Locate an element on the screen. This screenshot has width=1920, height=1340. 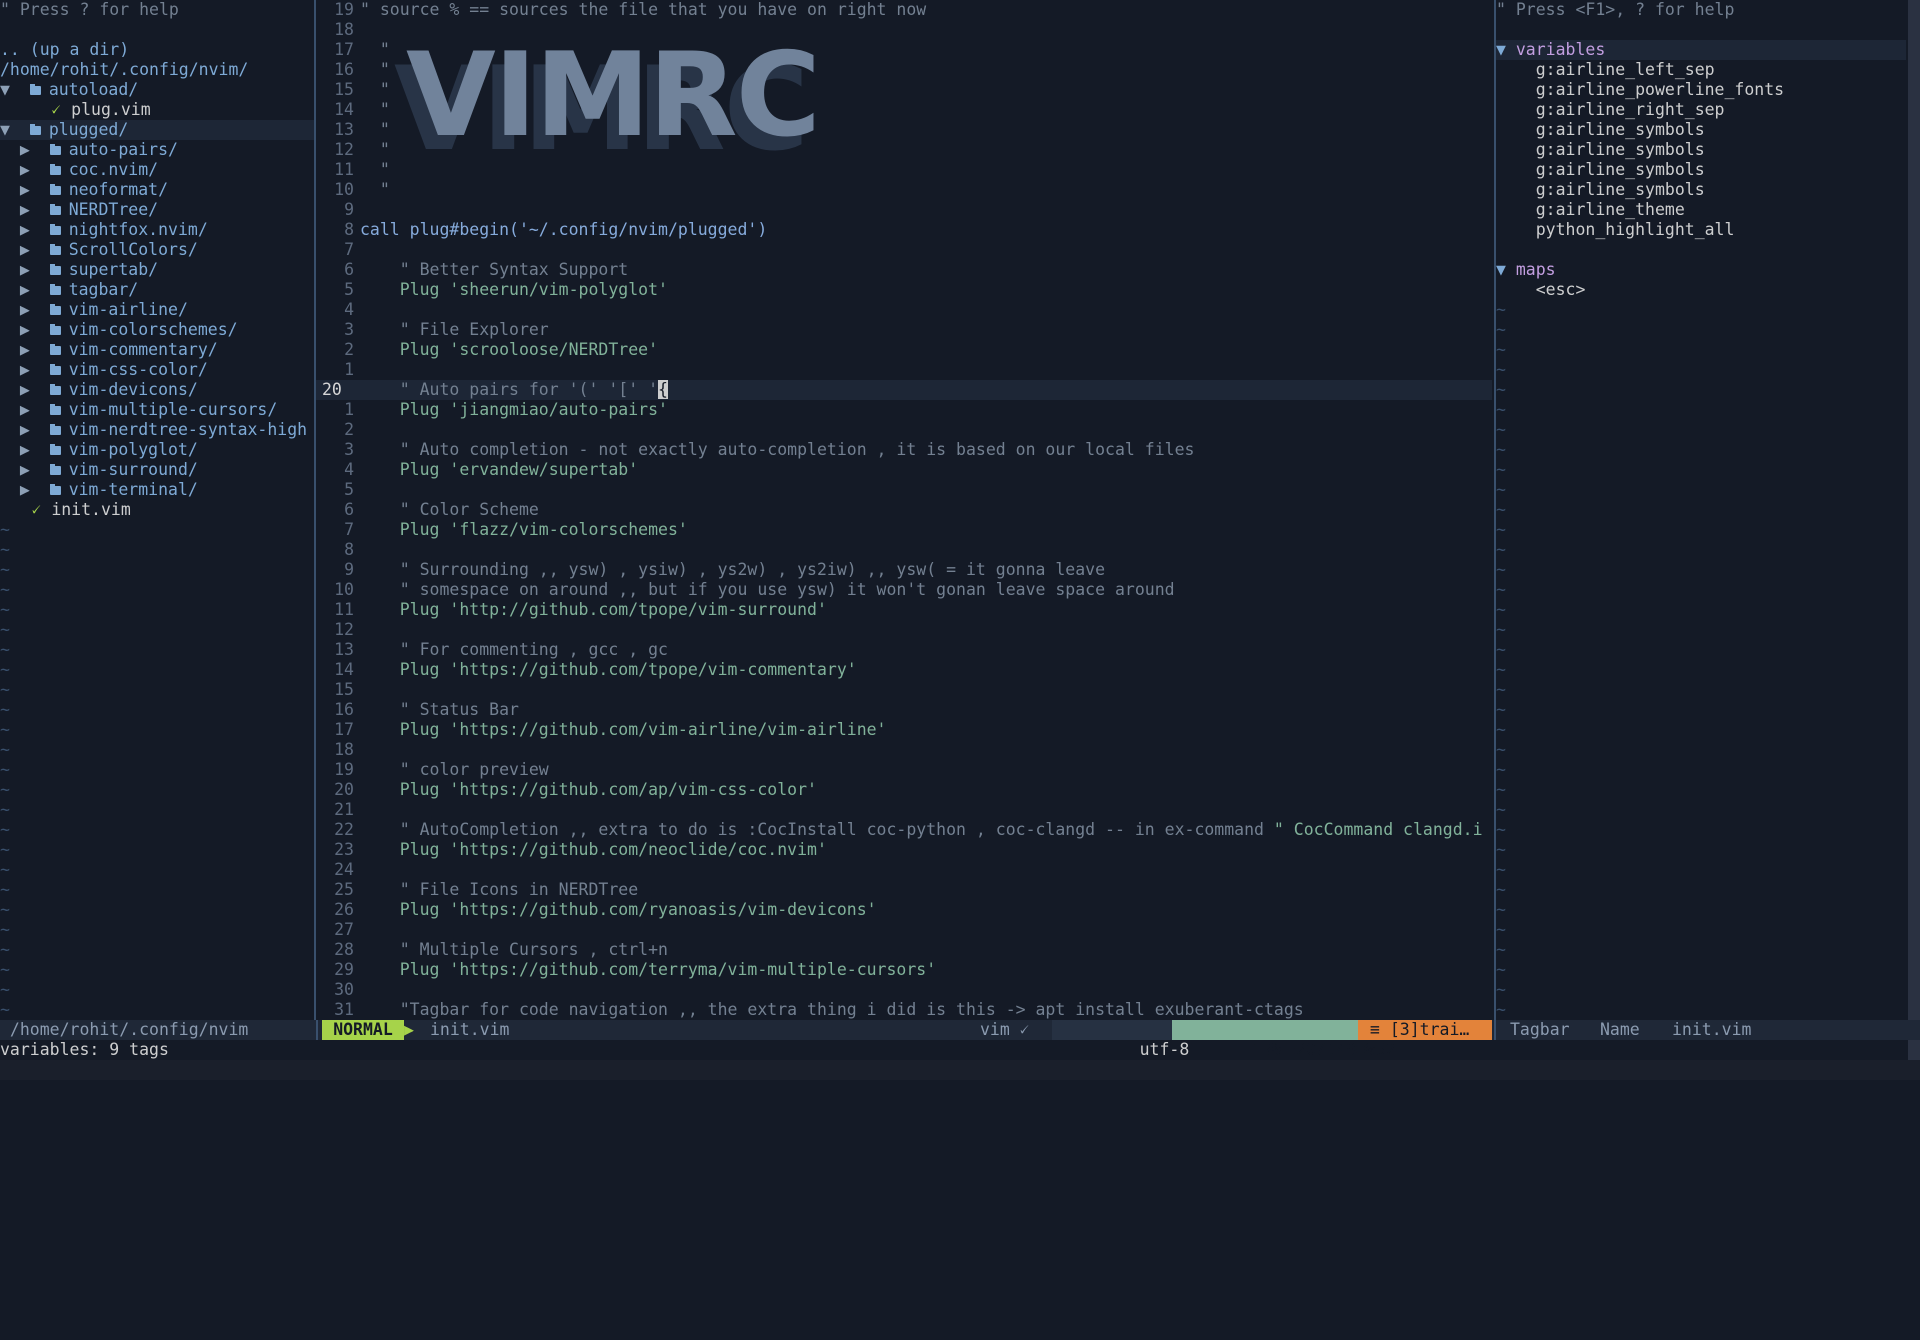
editor-line: 24 is located at coordinates (904, 870).